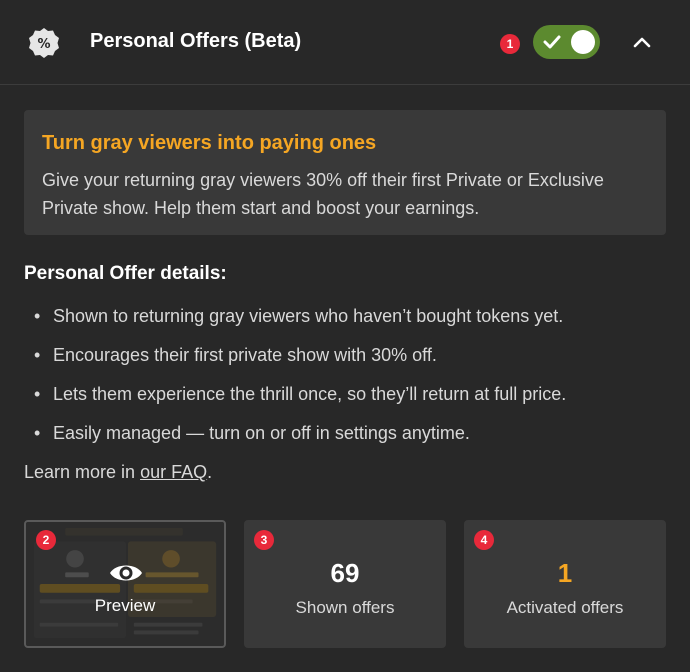 Image resolution: width=690 pixels, height=672 pixels. What do you see at coordinates (46, 540) in the screenshot?
I see `step-badge-2: 2` at bounding box center [46, 540].